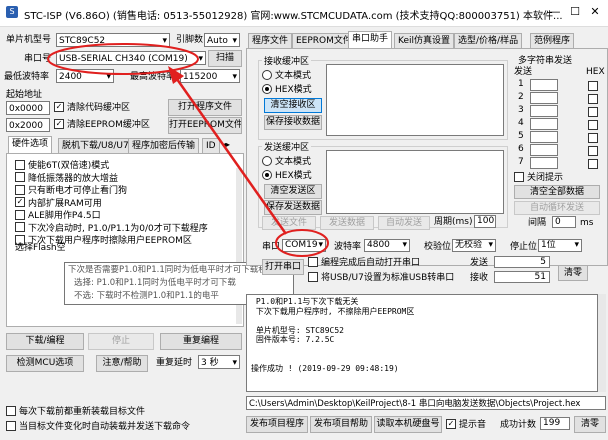 This screenshot has height=440, width=608. I want to click on clear-eeprom-check: ✓ 清除EEPROM缓冲区, so click(102, 124).